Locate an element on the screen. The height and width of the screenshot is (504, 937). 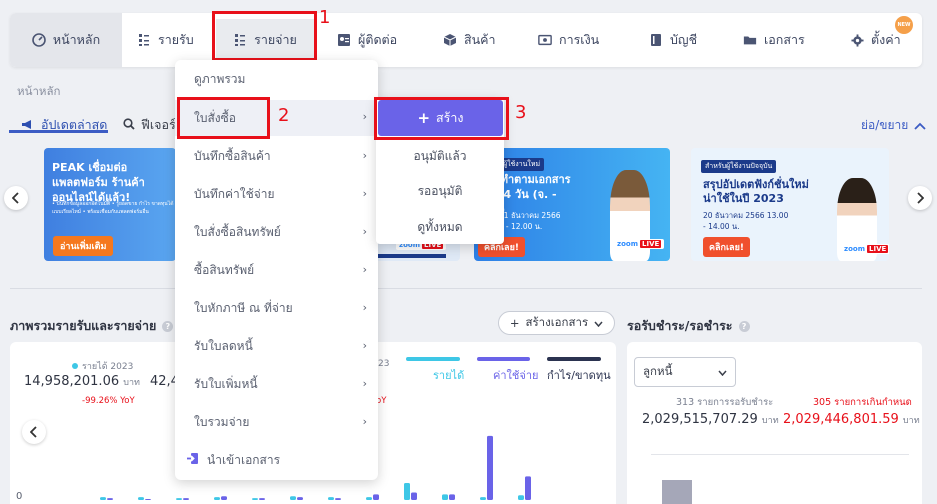
menu-item-purchase-goods: บันทึกซื้อสินค้า › is located at coordinates (276, 156).